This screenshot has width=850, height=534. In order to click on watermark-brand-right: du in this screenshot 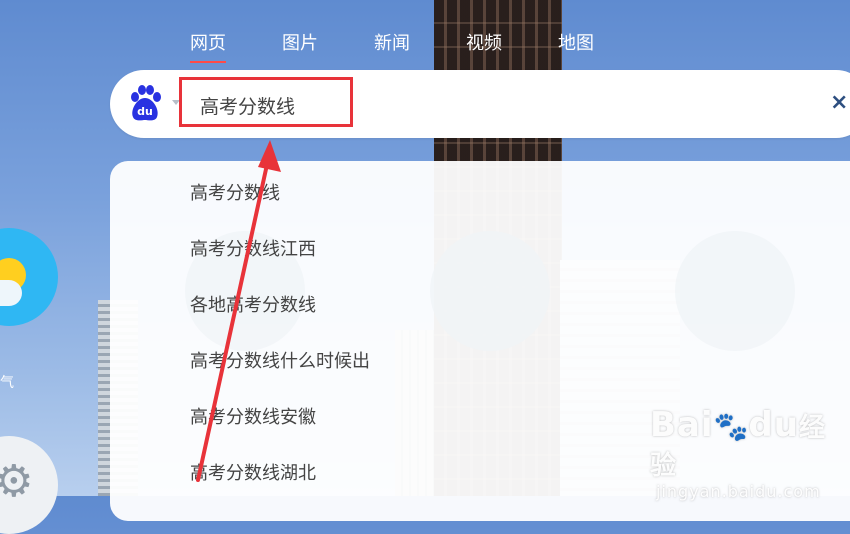, I will do `click(773, 425)`.